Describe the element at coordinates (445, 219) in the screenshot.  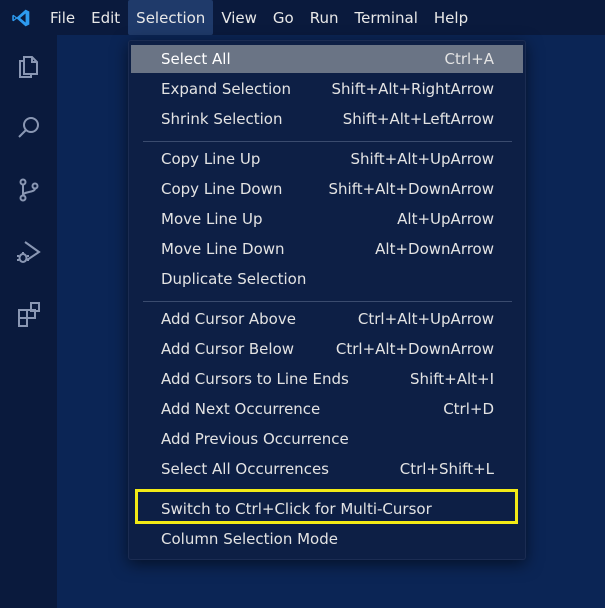
I see `menu-item-shortcut: Alt+UpArrow` at that location.